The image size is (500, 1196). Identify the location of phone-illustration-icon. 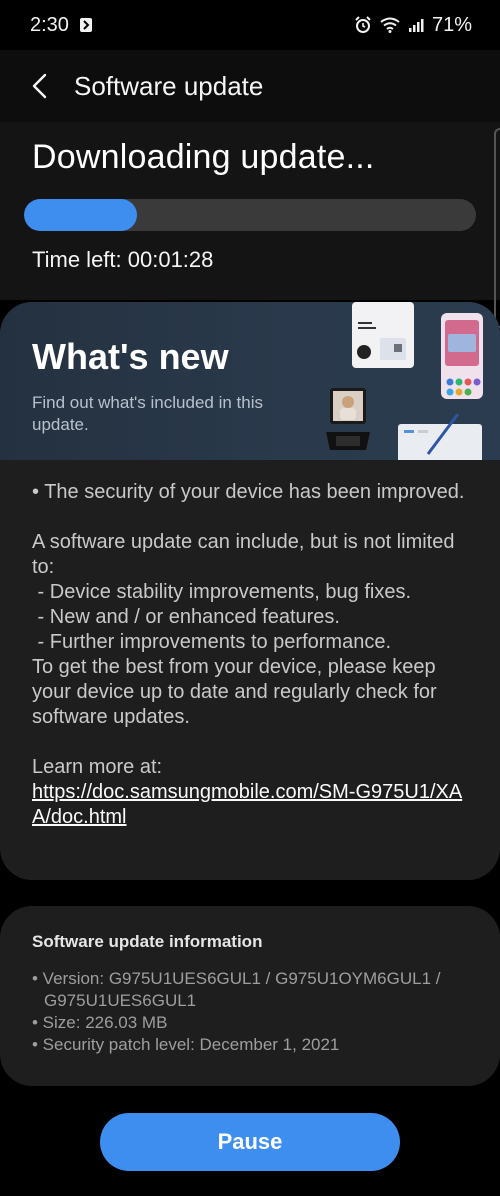
(462, 356).